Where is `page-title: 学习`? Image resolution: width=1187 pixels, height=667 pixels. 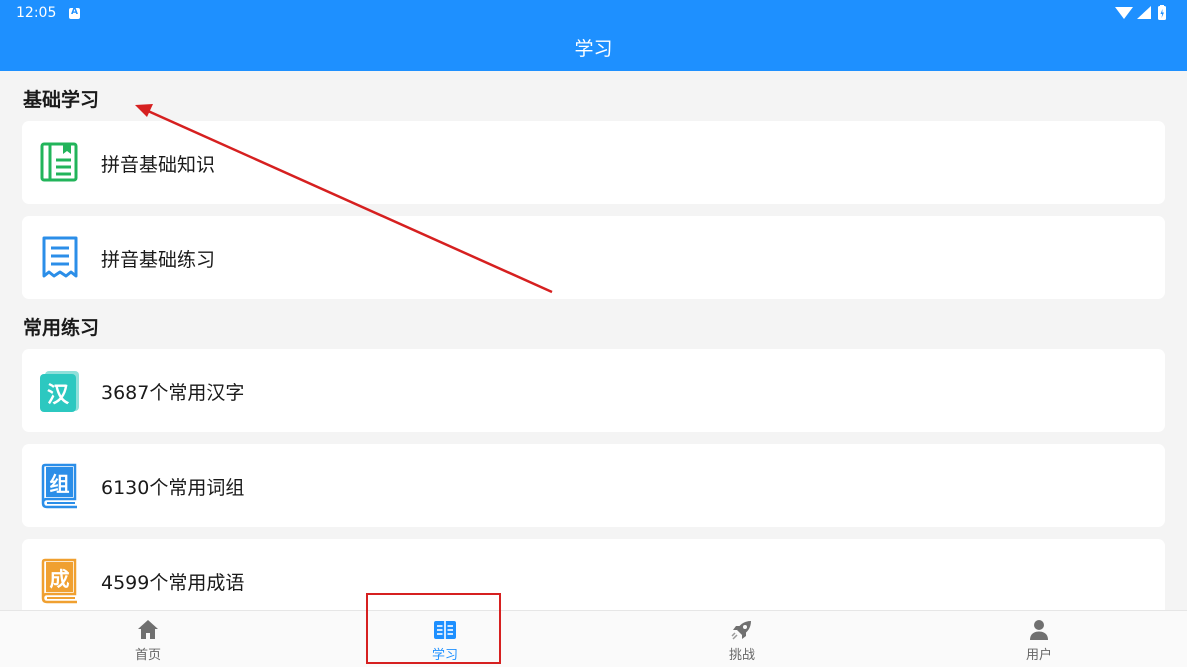 page-title: 学习 is located at coordinates (593, 49).